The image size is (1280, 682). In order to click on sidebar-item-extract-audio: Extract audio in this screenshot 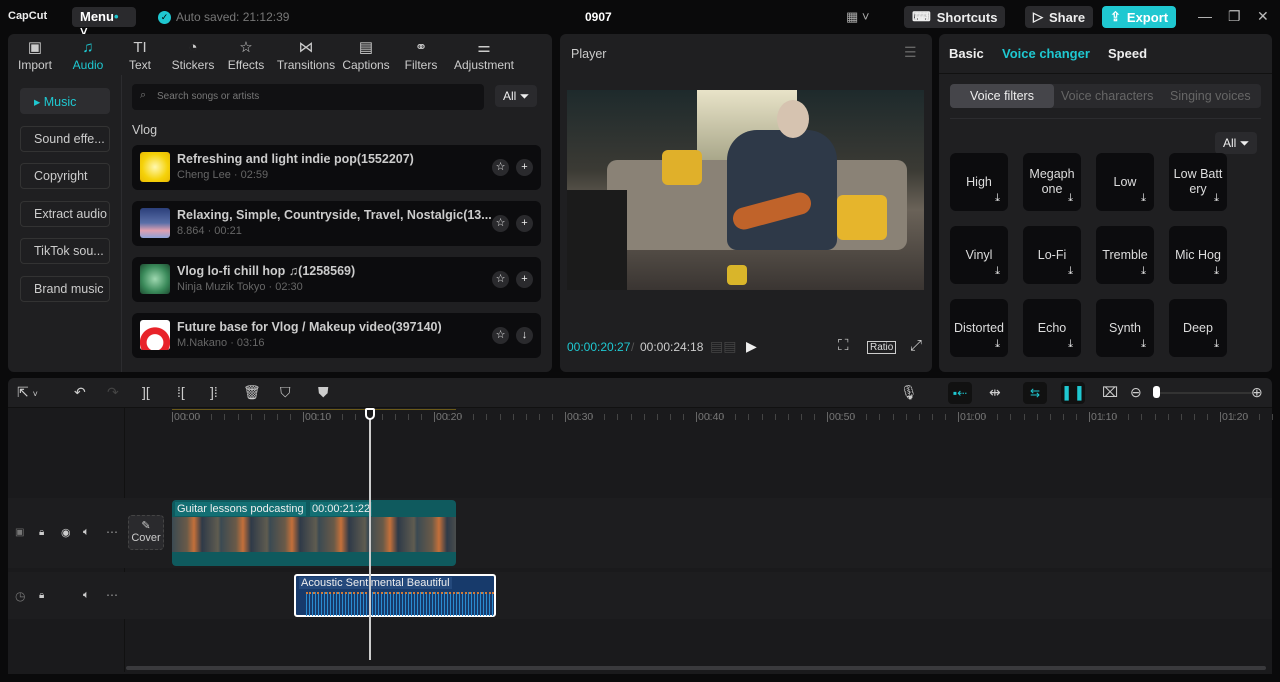, I will do `click(65, 214)`.